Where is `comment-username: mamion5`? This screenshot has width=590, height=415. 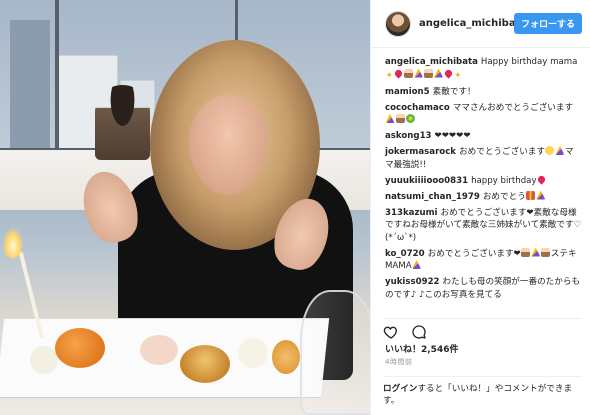 comment-username: mamion5 is located at coordinates (407, 92).